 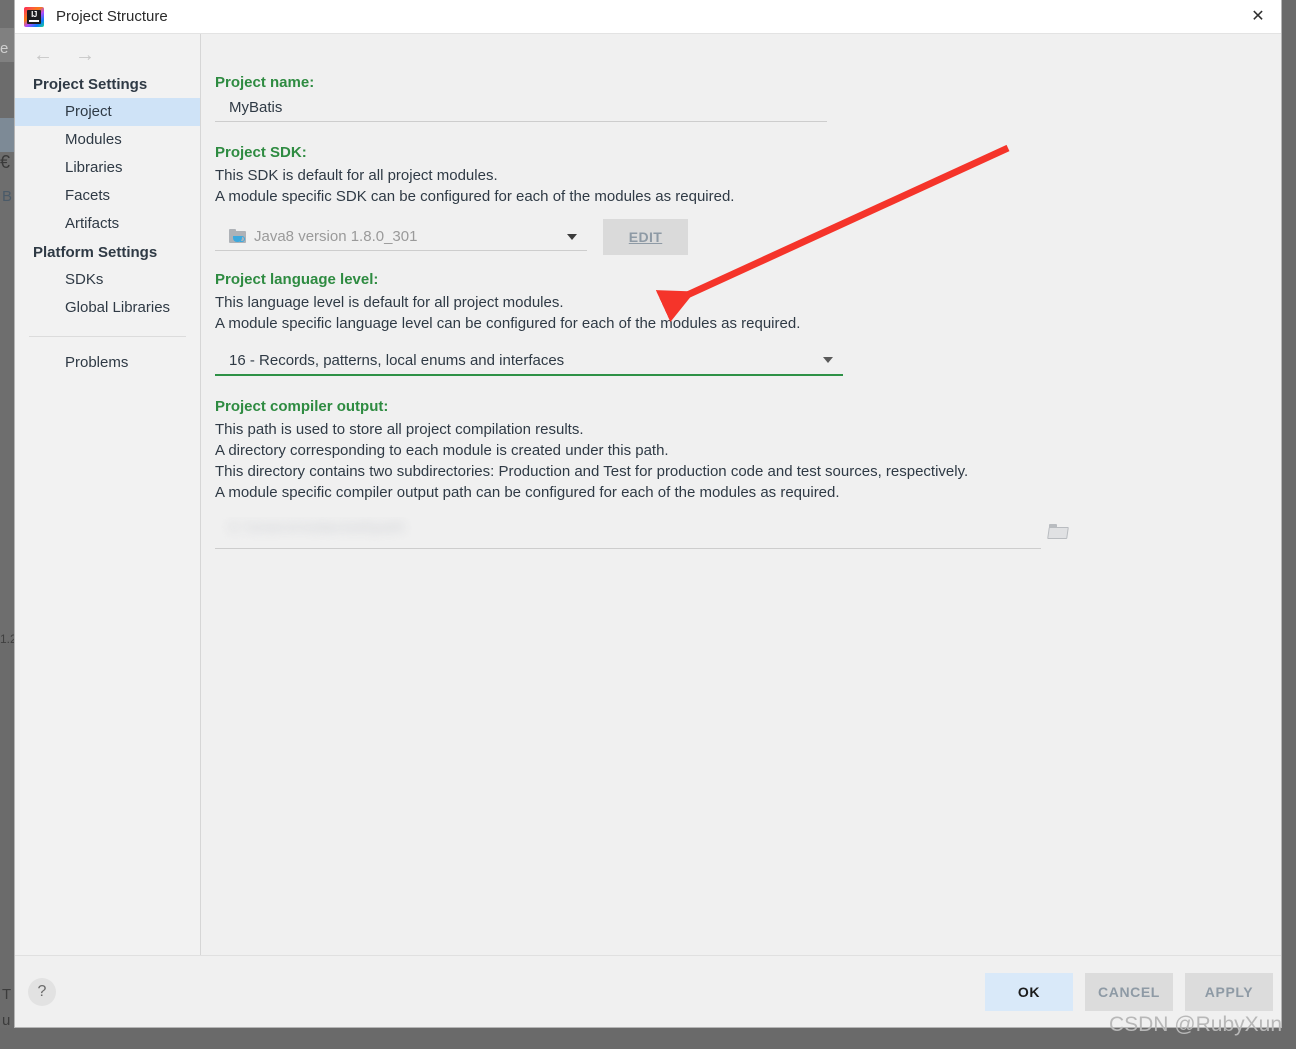 I want to click on sidebar-divider, so click(x=107, y=336).